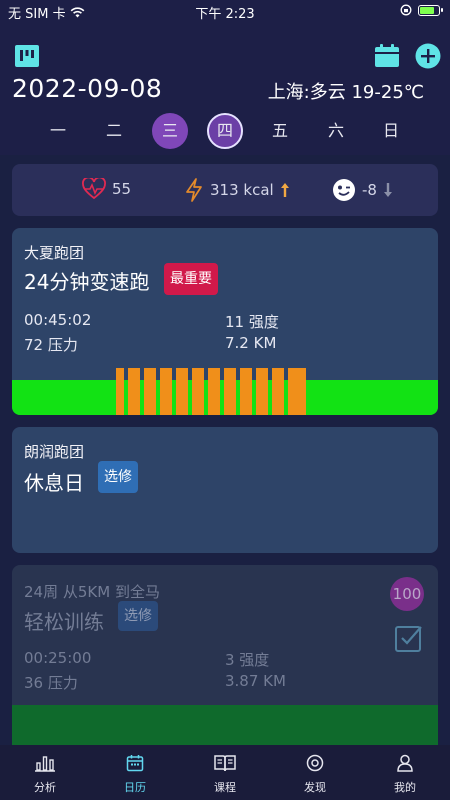 The image size is (450, 800). Describe the element at coordinates (409, 638) in the screenshot. I see `checkbox-icon` at that location.